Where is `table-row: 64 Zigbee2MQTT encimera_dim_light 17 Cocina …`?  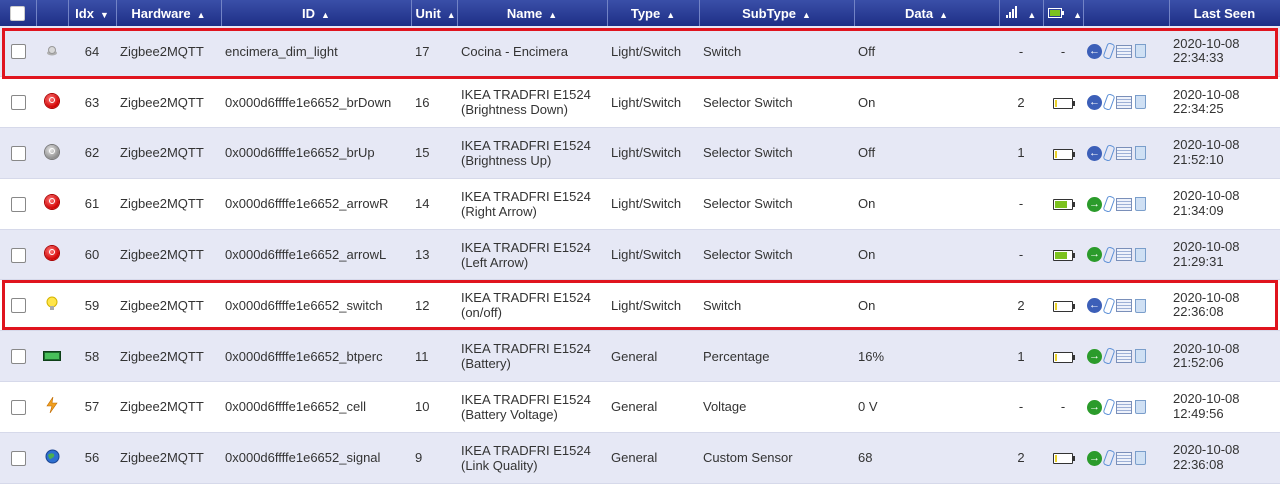
table-row: 64 Zigbee2MQTT encimera_dim_light 17 Cocina … is located at coordinates (640, 52).